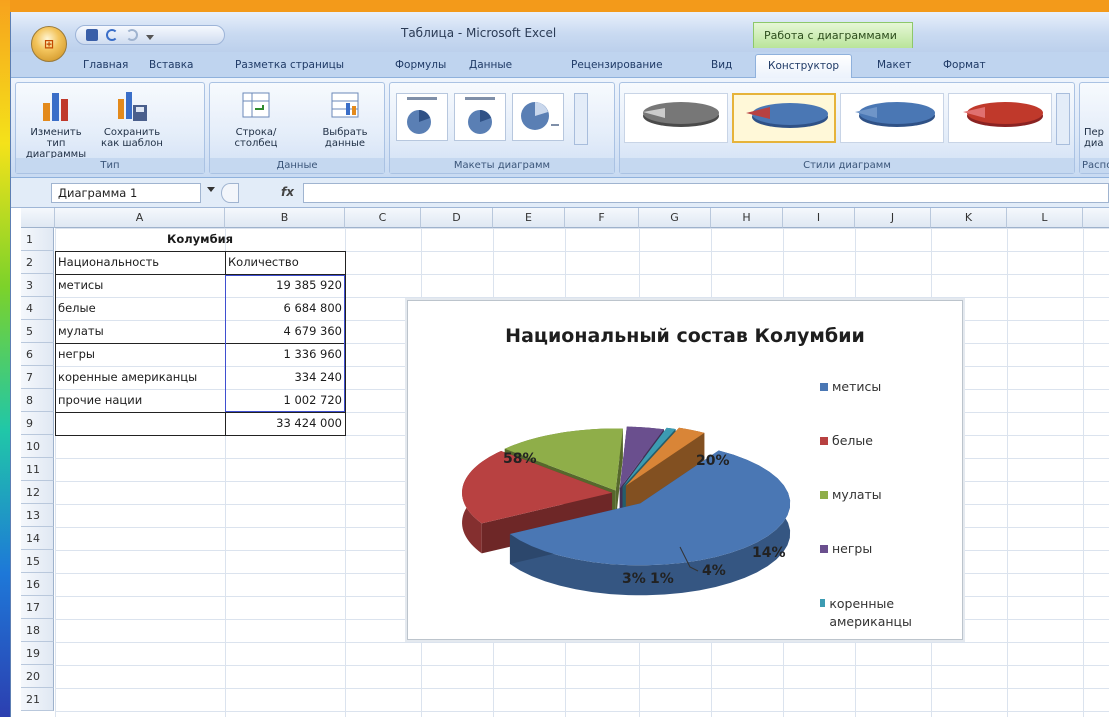 The width and height of the screenshot is (1109, 717). What do you see at coordinates (37, 400) in the screenshot?
I see `row-header: 8` at bounding box center [37, 400].